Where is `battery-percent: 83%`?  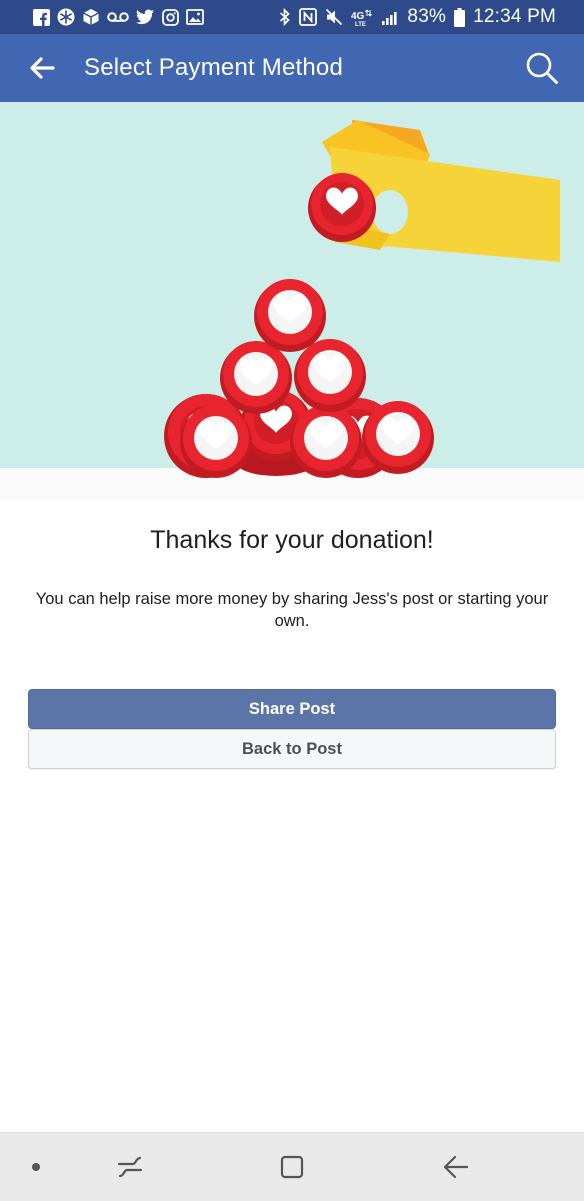 battery-percent: 83% is located at coordinates (427, 16).